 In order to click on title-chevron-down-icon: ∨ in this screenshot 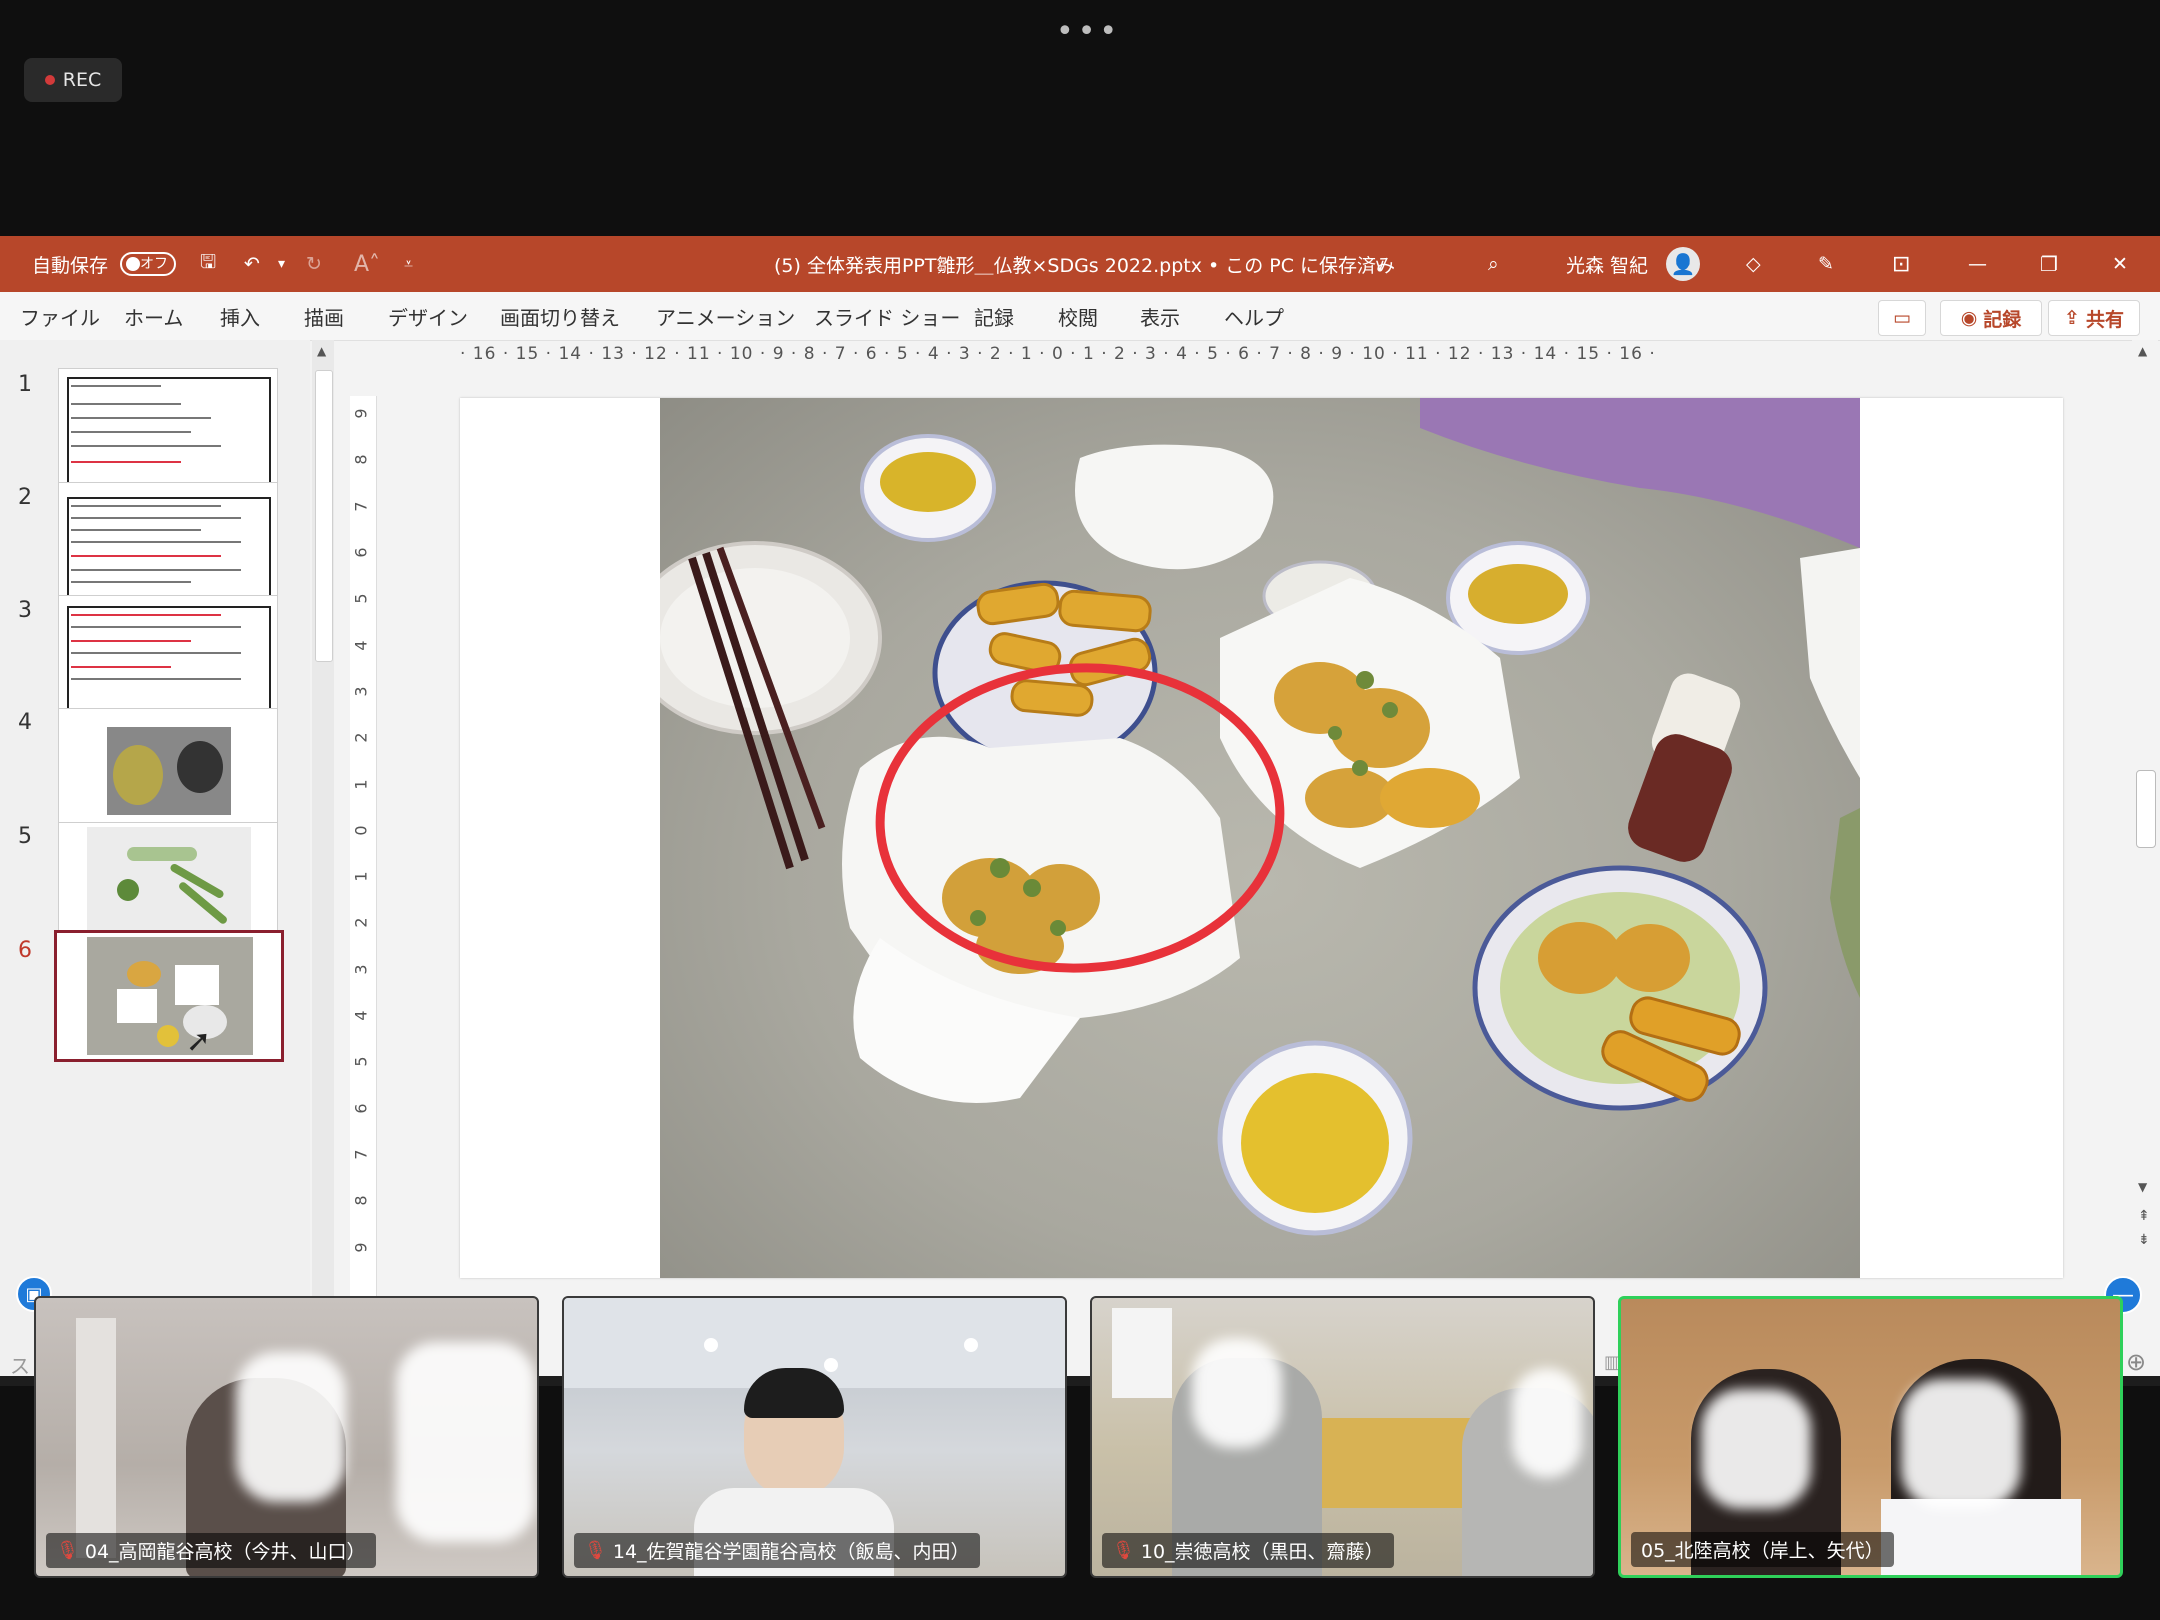, I will do `click(1380, 264)`.